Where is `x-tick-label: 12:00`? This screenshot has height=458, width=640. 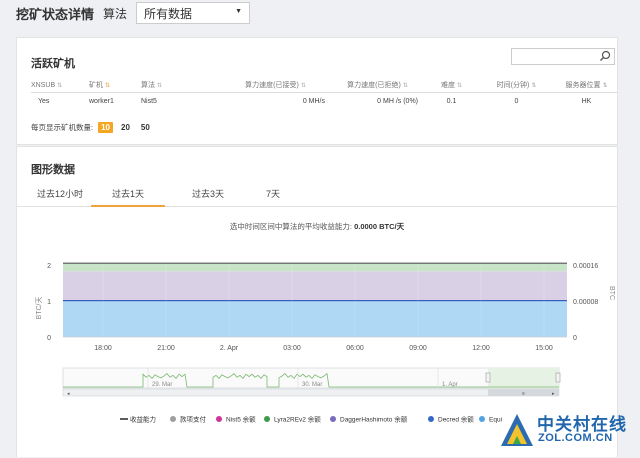
x-tick-label: 12:00 is located at coordinates (481, 348).